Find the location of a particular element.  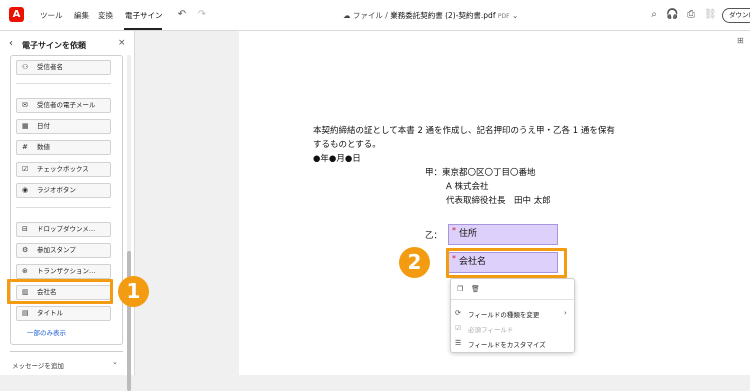

address-field-label: 住所 is located at coordinates (468, 234).